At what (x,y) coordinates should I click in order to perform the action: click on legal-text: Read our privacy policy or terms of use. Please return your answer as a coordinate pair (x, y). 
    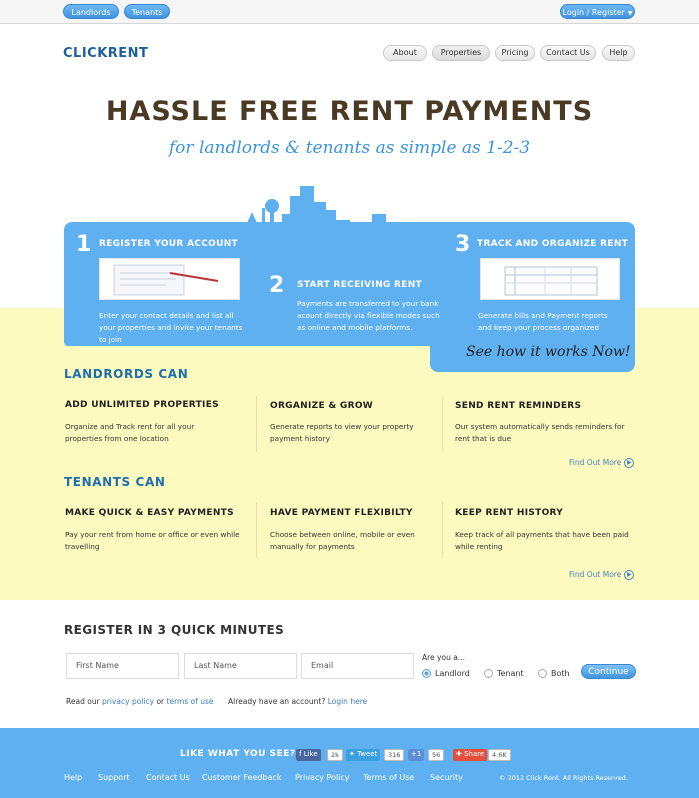
    Looking at the image, I should click on (140, 701).